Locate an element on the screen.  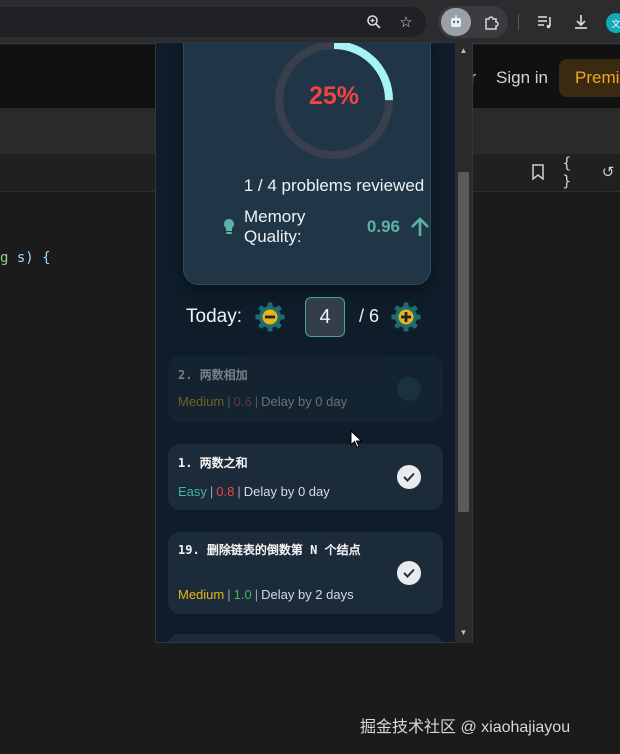
zoom-icon is located at coordinates (374, 22).